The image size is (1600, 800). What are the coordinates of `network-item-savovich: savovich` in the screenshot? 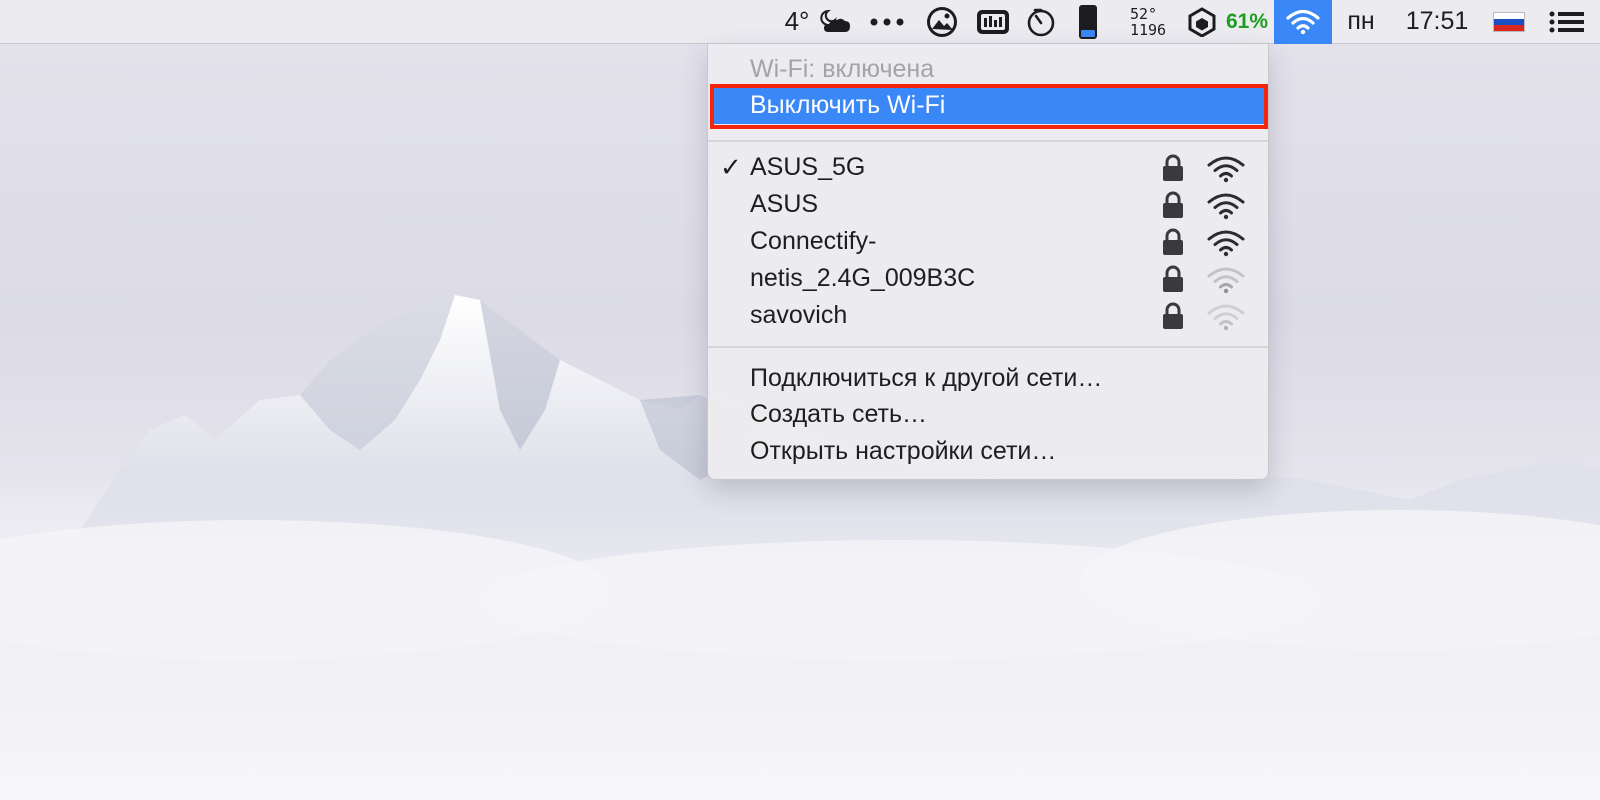 It's located at (988, 315).